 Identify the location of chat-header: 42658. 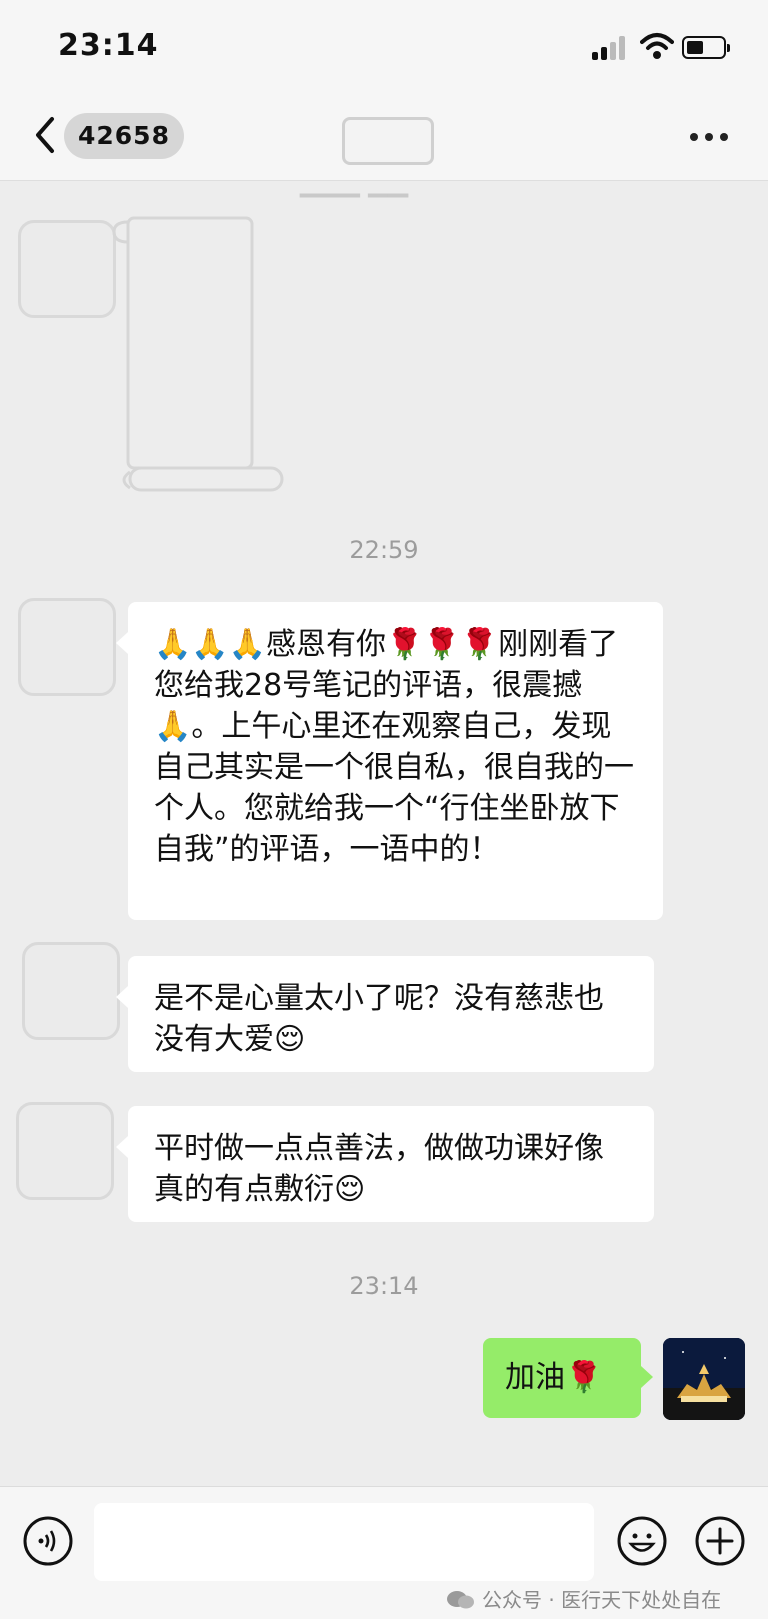
(384, 138).